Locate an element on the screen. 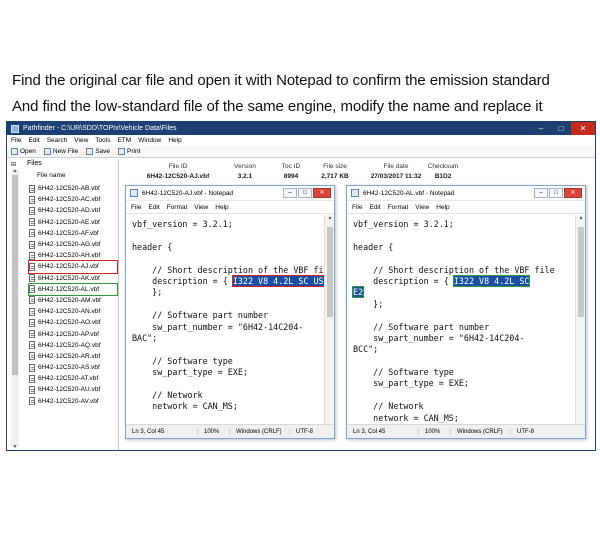  detail-version-label: Version is located at coordinates (245, 166).